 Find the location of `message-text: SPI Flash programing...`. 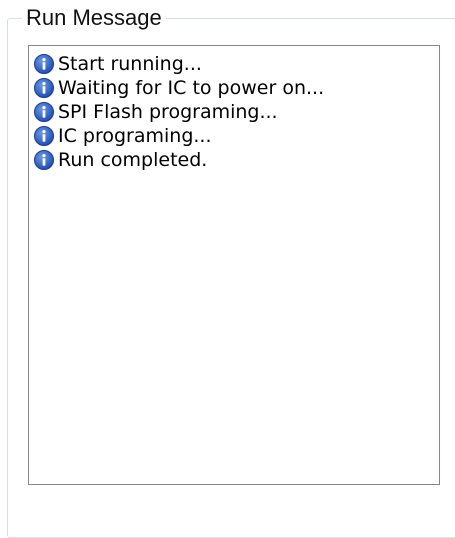

message-text: SPI Flash programing... is located at coordinates (168, 112).